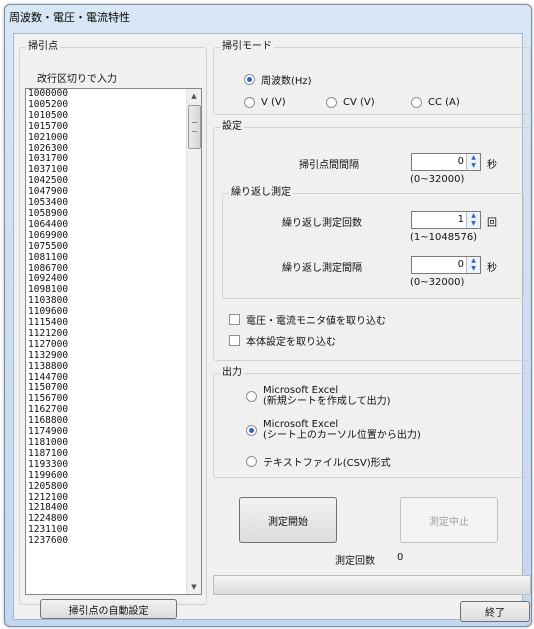 This screenshot has width=534, height=629. I want to click on output-cursor-line1: Microsoft Excel, so click(301, 424).